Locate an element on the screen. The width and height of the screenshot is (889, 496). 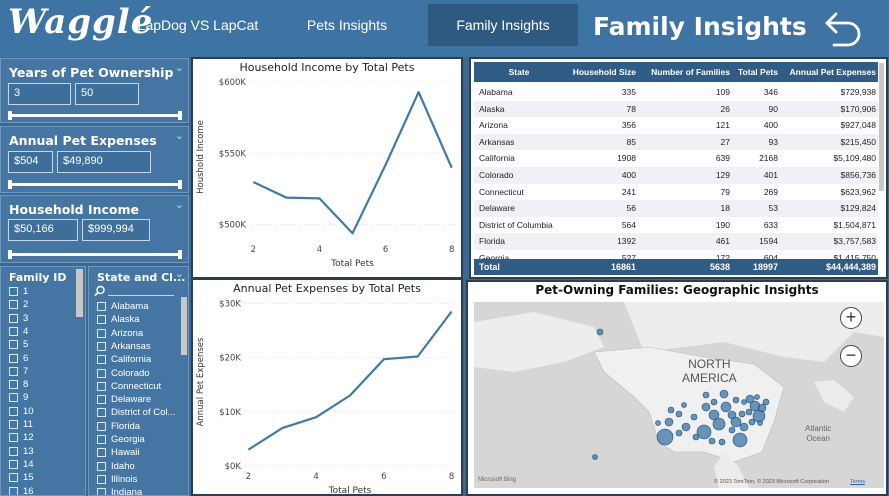
income-max-input: $999,994 is located at coordinates (116, 230).